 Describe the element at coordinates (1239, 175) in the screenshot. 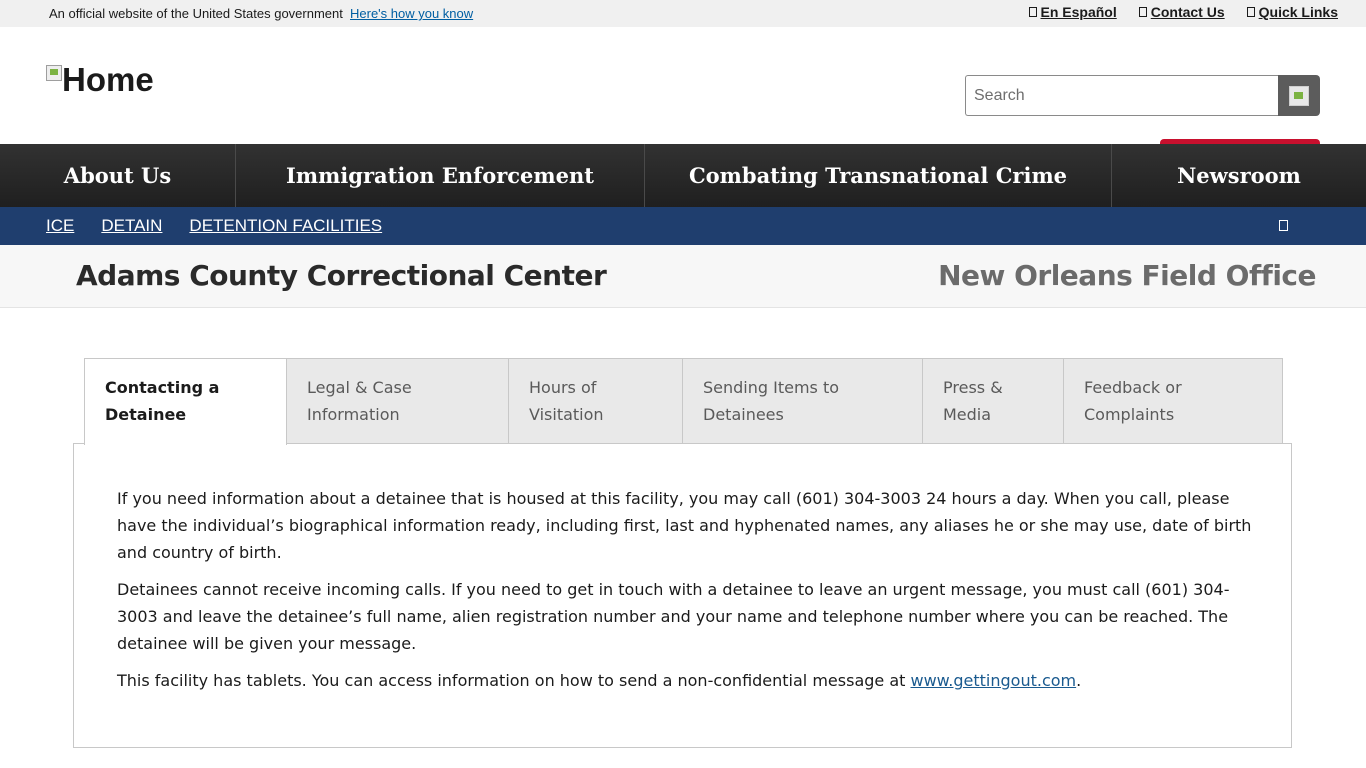

I see `nav-newsroom: Newsroom` at that location.